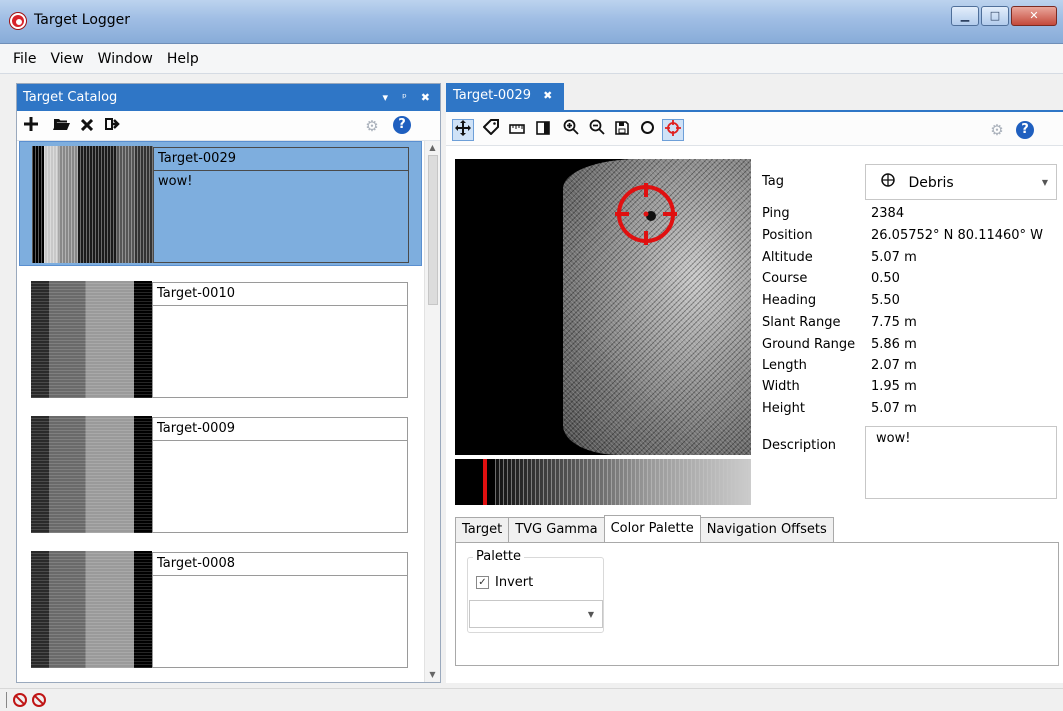  I want to click on close-panel-icon: ✖, so click(425, 97).